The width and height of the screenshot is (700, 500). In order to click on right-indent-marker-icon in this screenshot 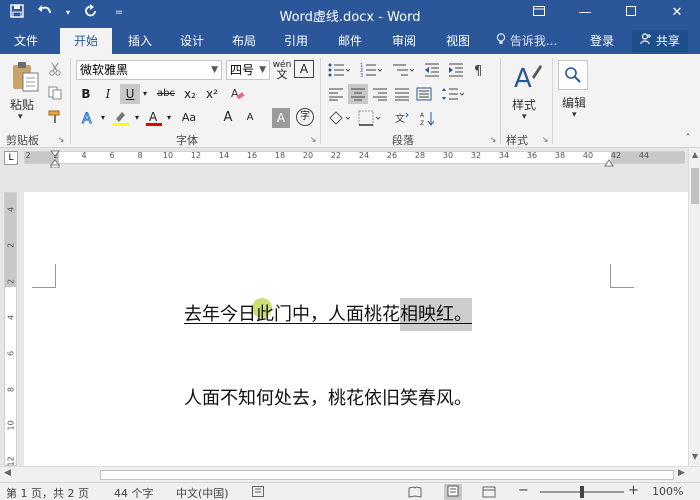, I will do `click(609, 163)`.